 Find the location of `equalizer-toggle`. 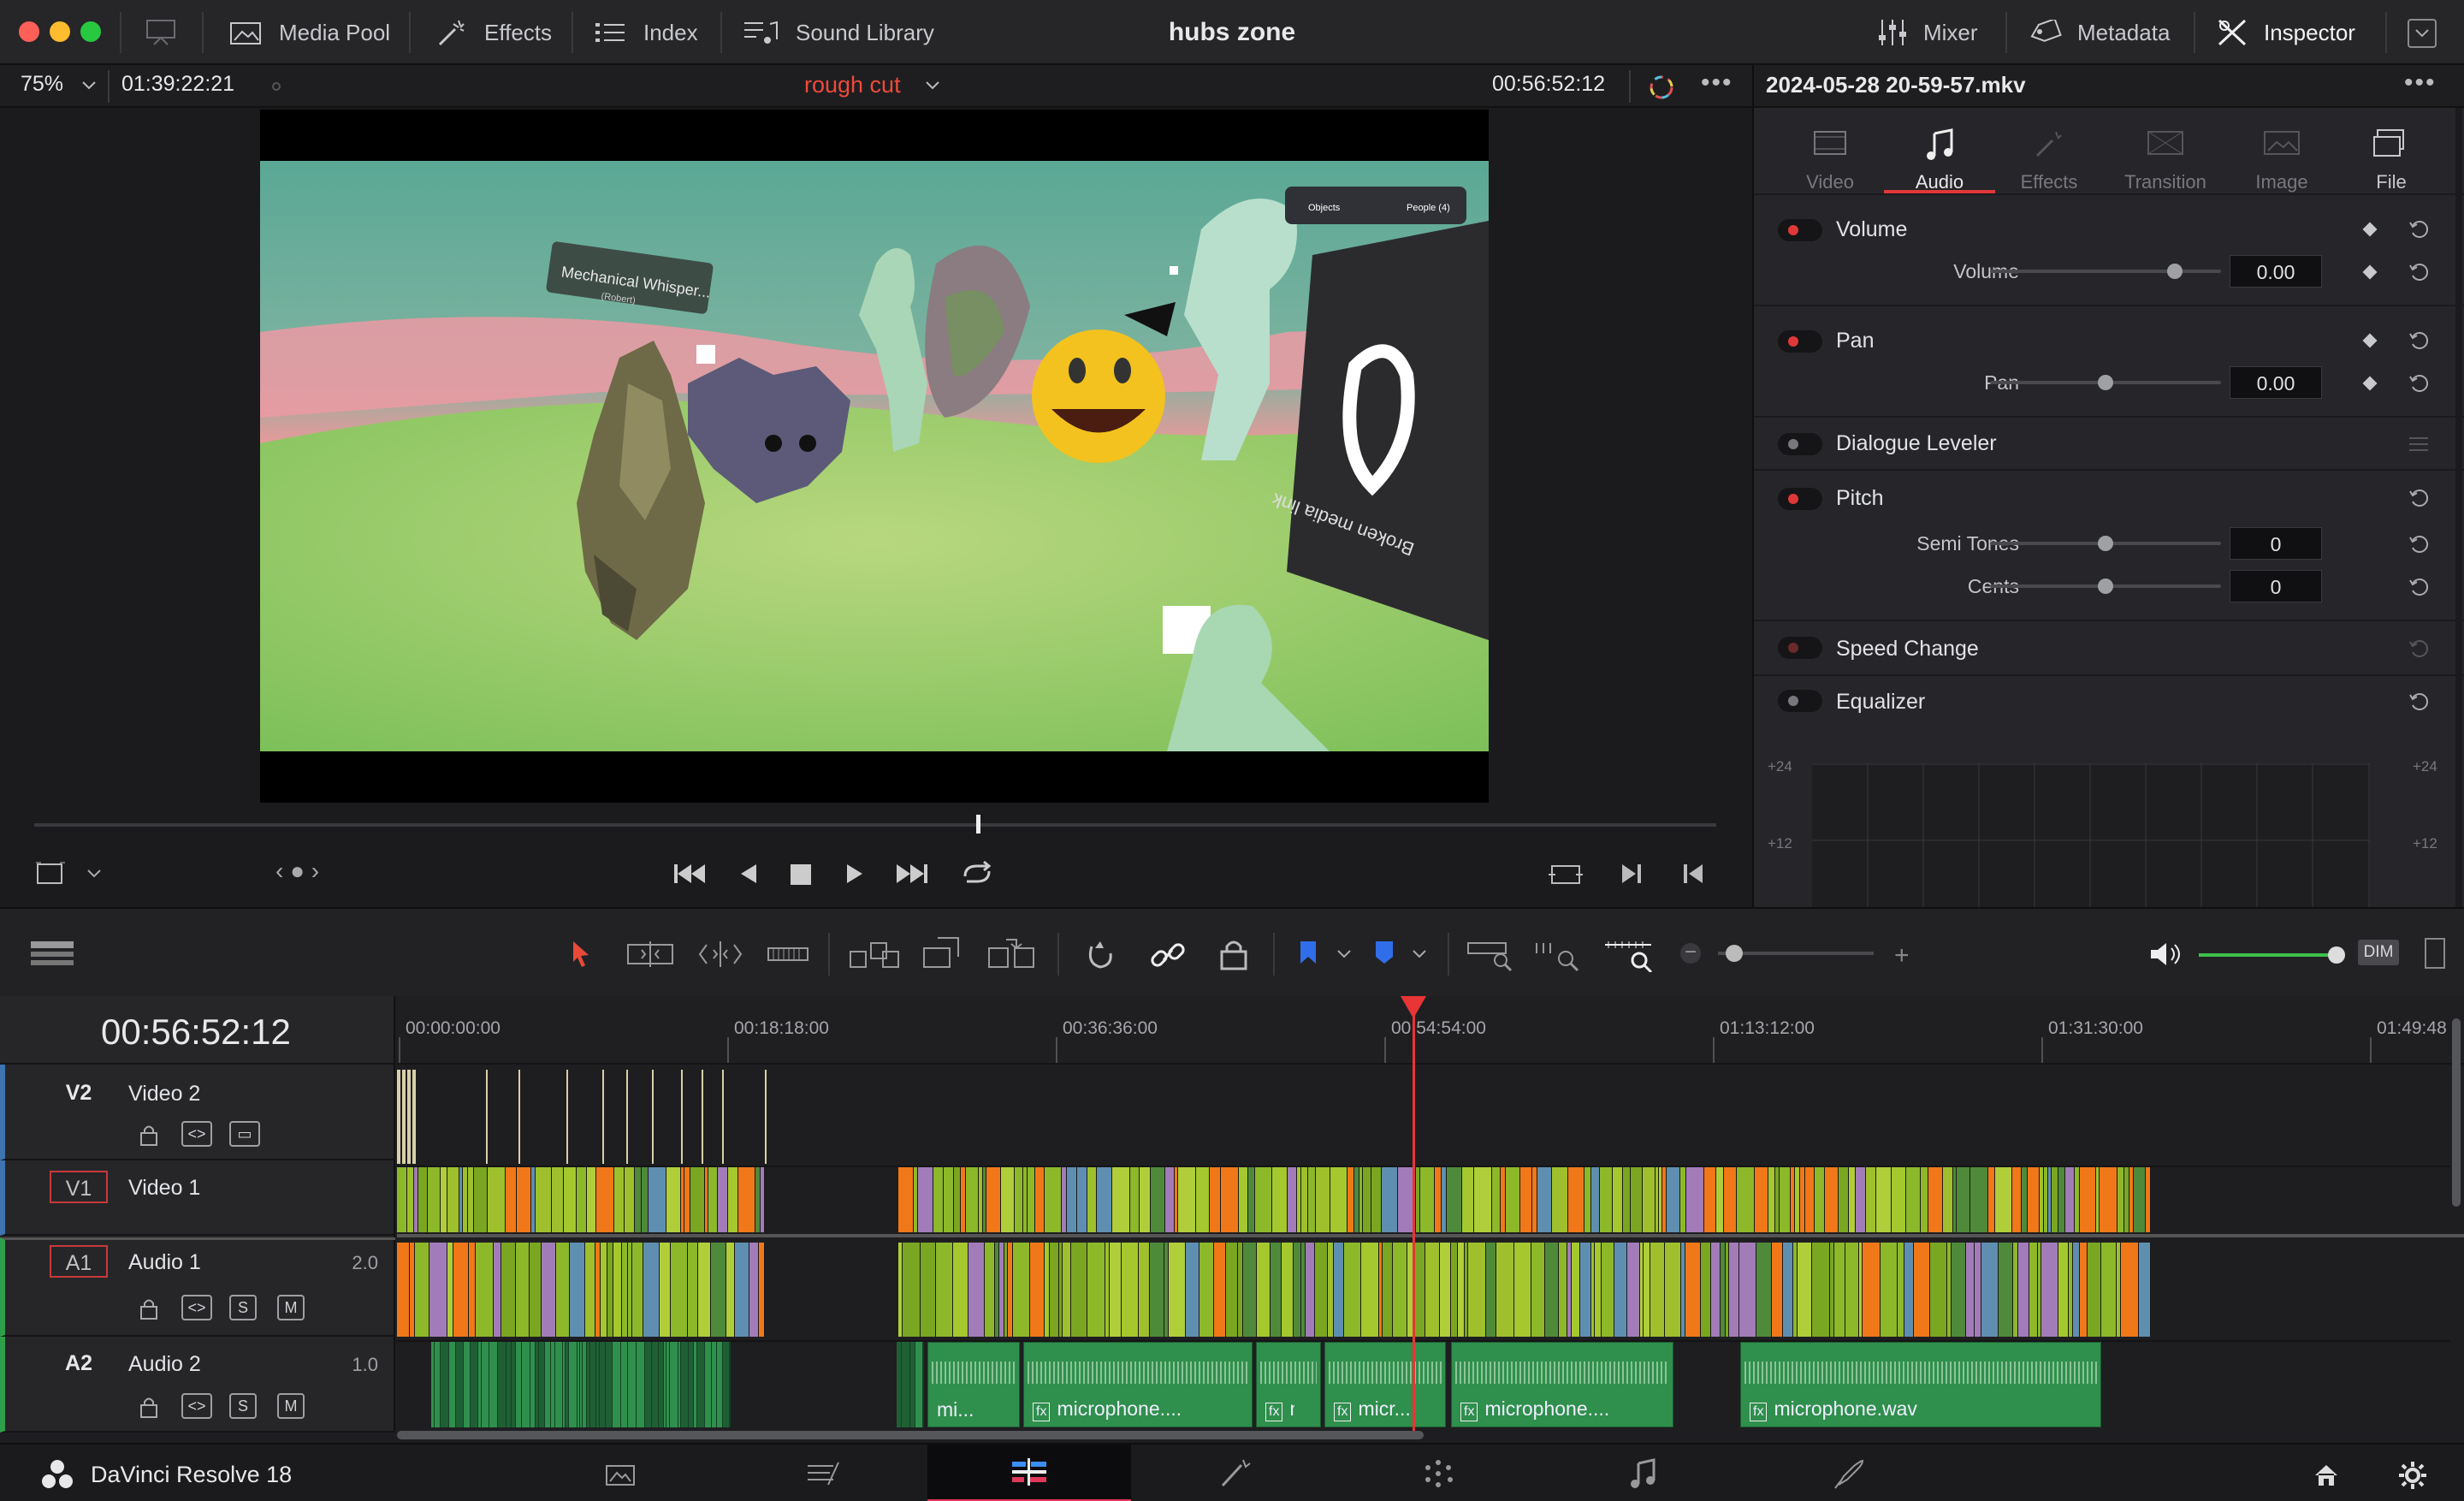

equalizer-toggle is located at coordinates (1800, 701).